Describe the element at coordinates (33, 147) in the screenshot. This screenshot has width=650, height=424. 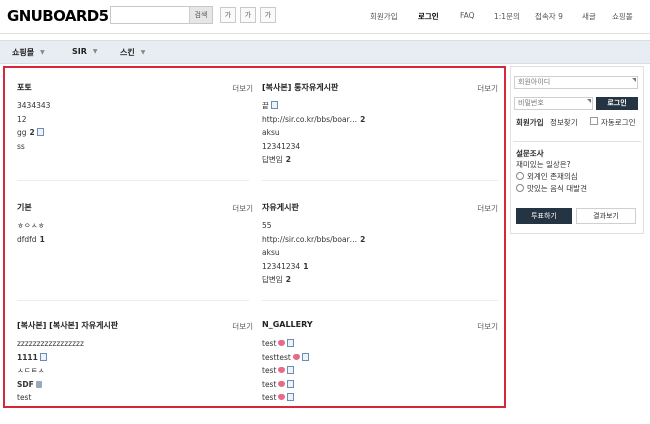
I see `list-item: ss` at that location.